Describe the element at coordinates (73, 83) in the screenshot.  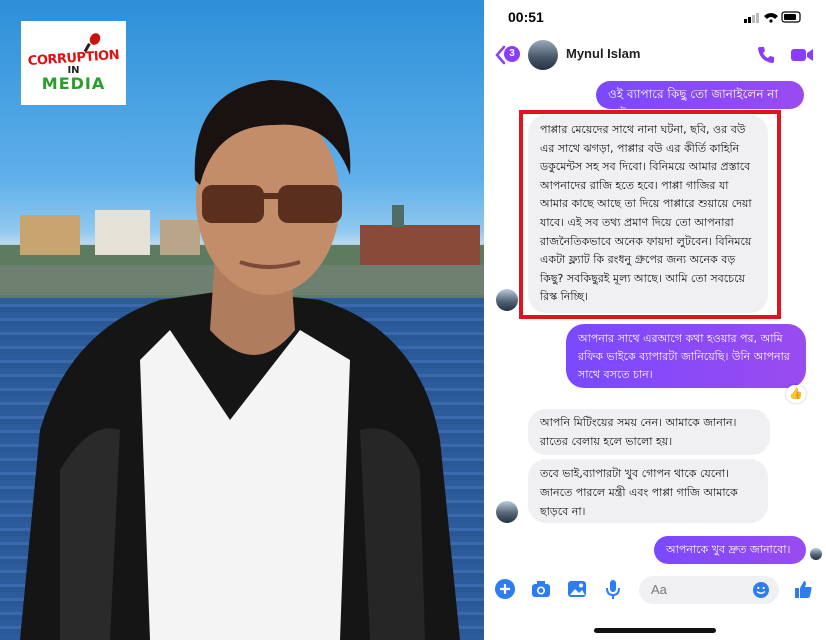
I see `logo-line-3: MEDIA` at that location.